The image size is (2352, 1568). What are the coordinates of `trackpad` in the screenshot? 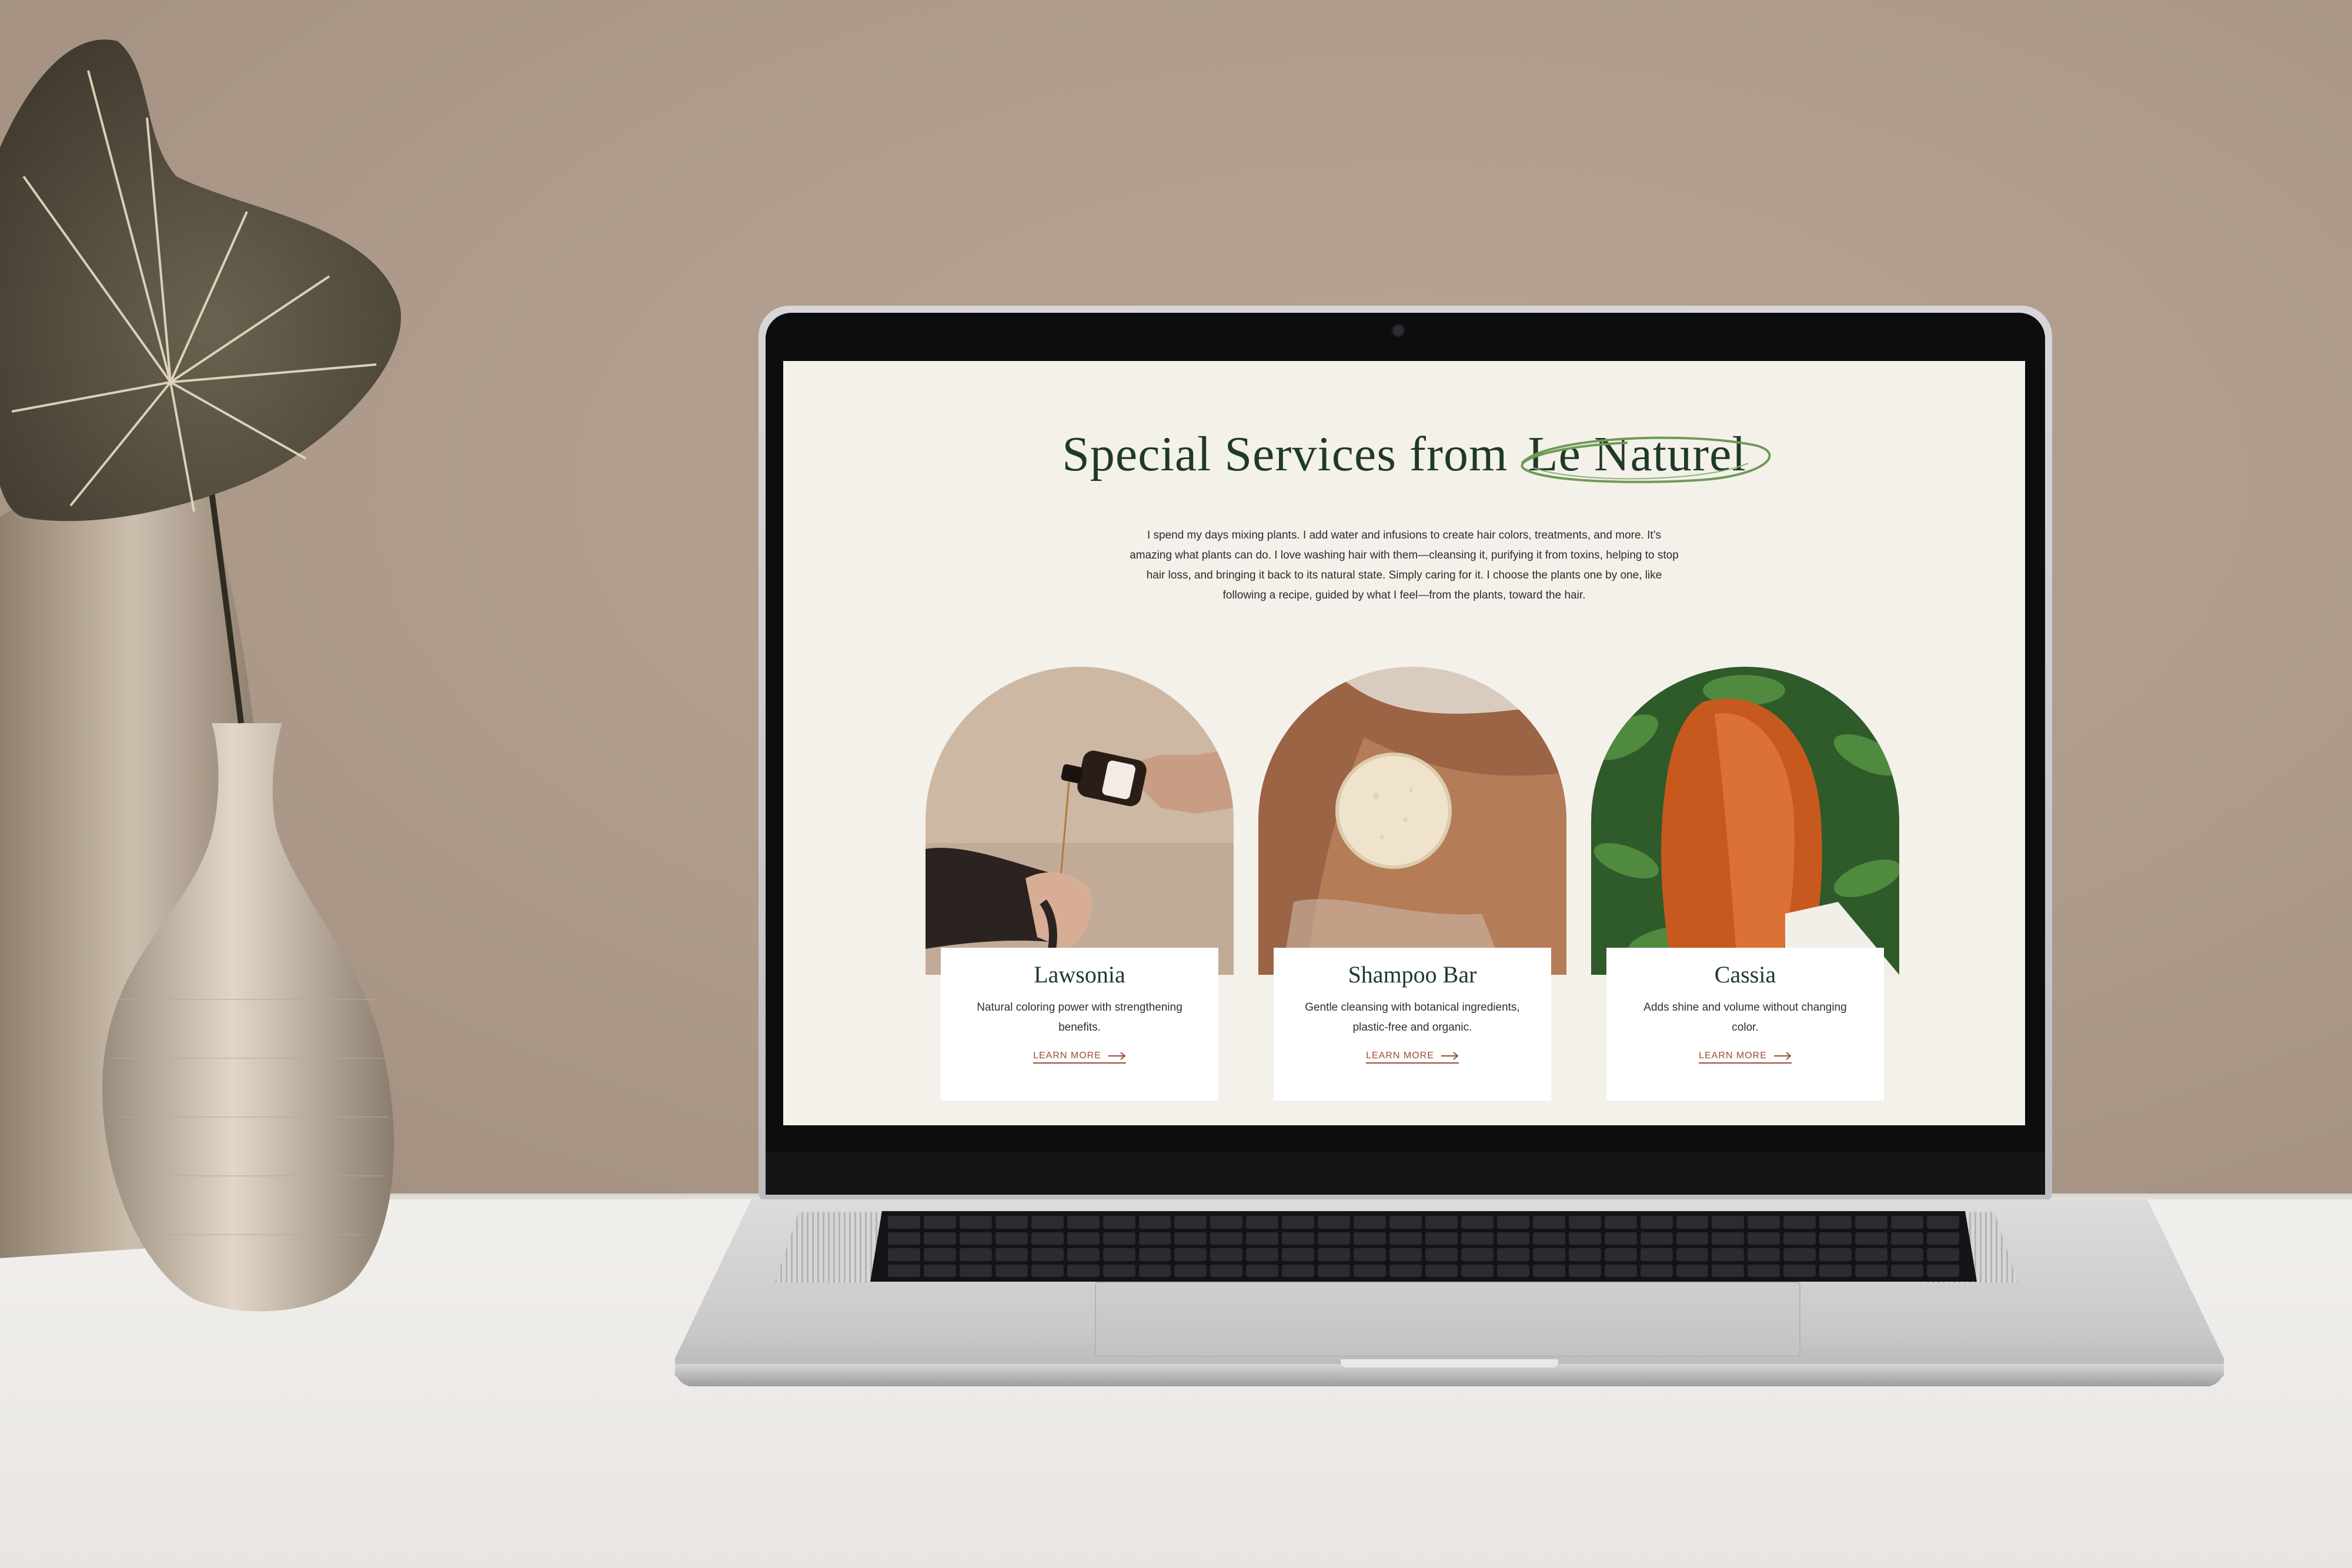 It's located at (1447, 1319).